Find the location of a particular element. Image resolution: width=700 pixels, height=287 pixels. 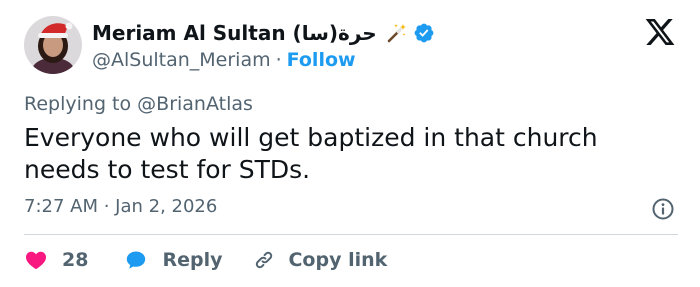

avatar is located at coordinates (53, 45).